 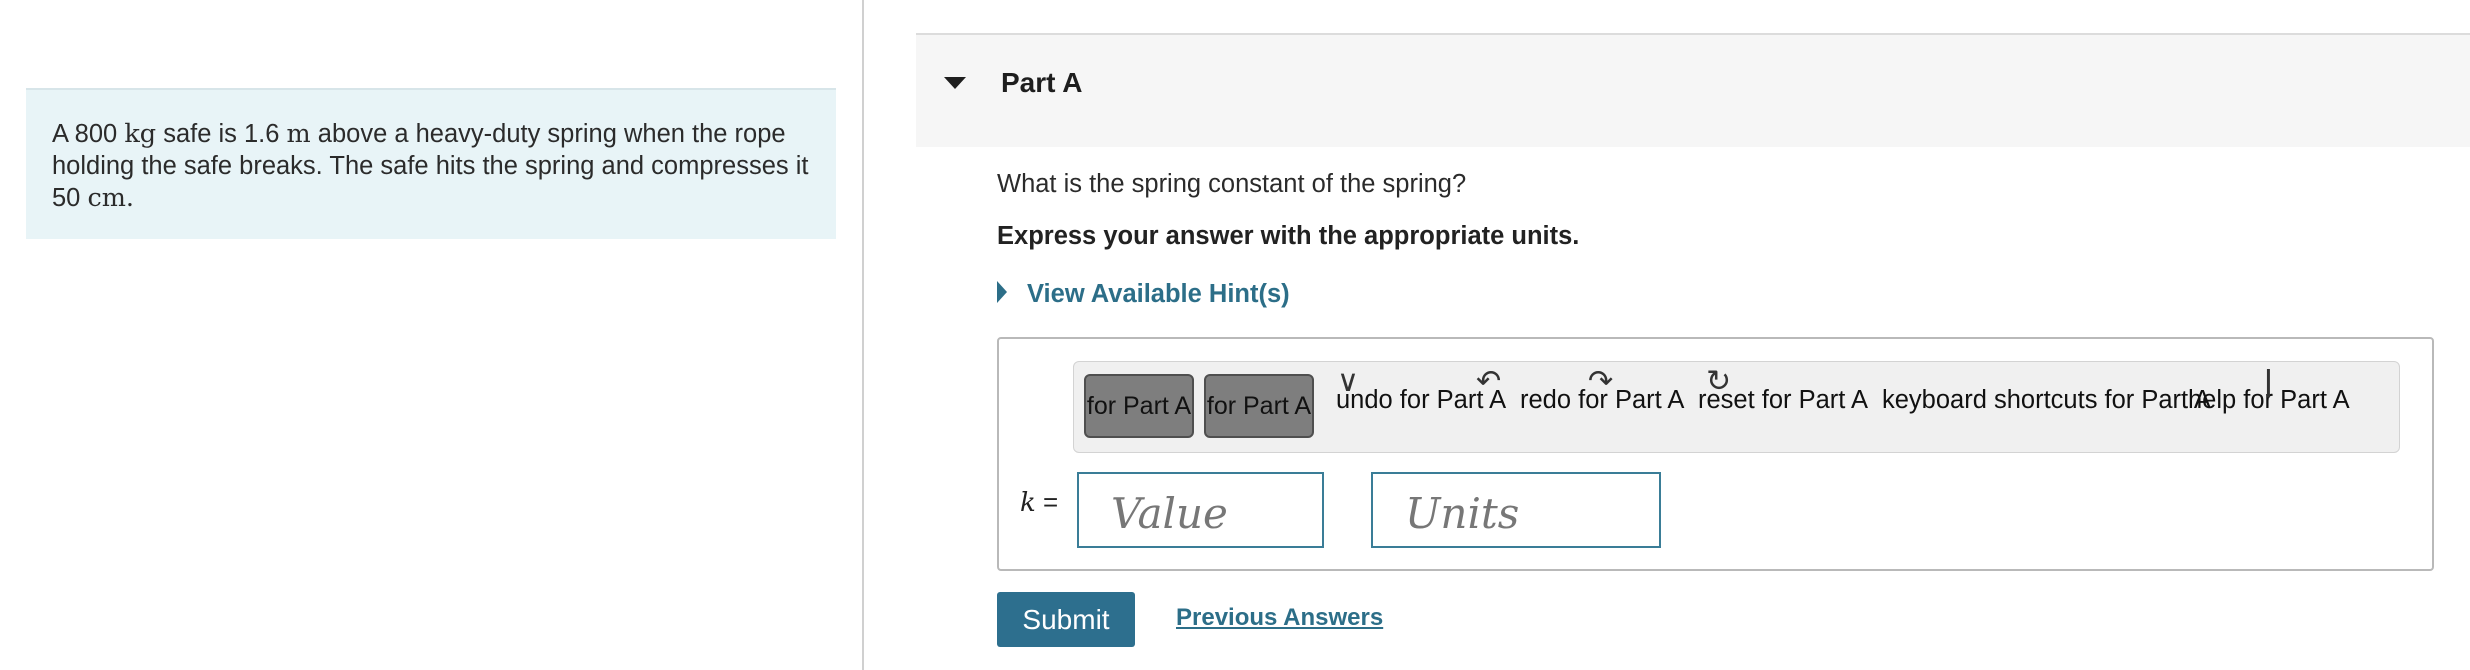 What do you see at coordinates (88, 134) in the screenshot?
I see `problem-text-1: A 800` at bounding box center [88, 134].